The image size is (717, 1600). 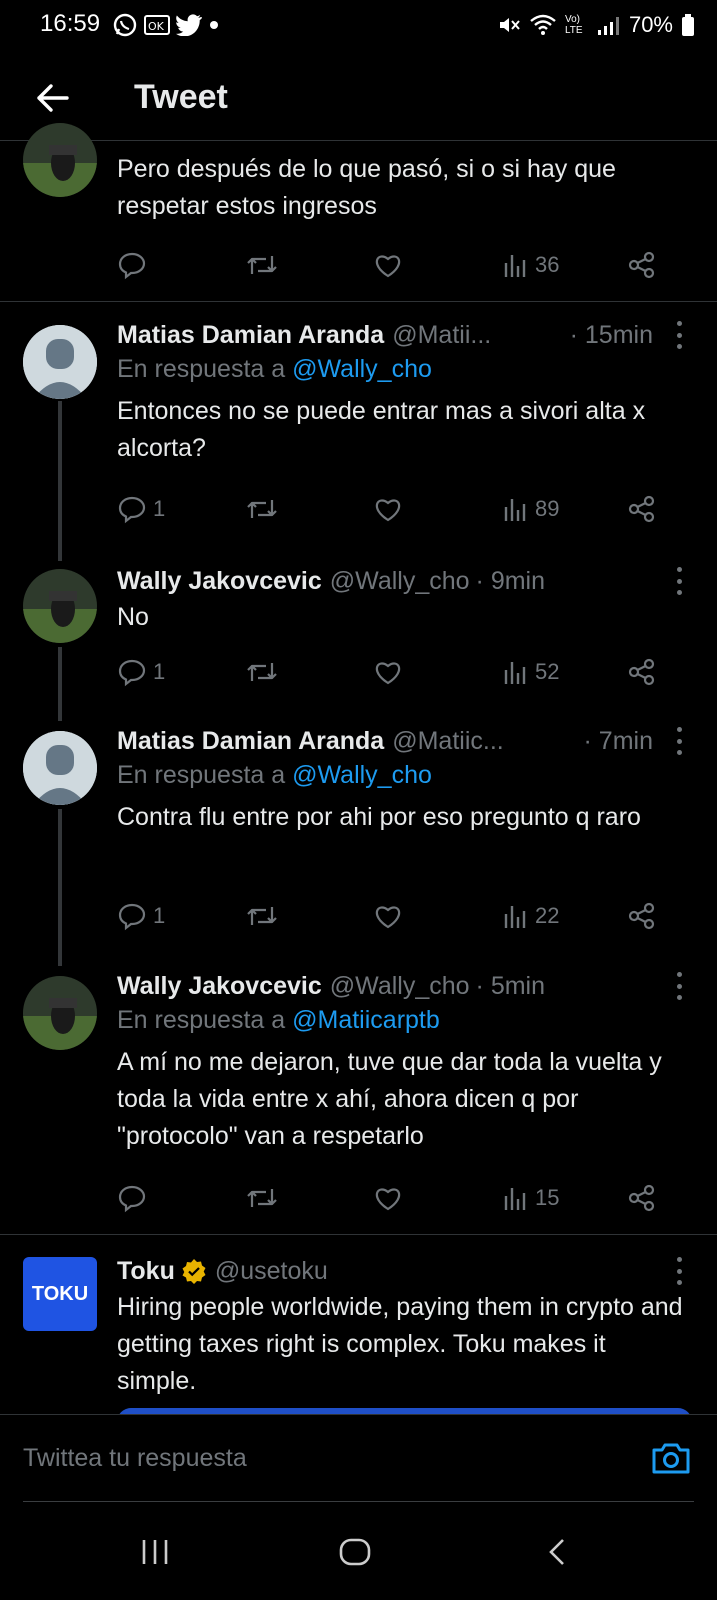 What do you see at coordinates (618, 740) in the screenshot?
I see `tweet-time: · 7min` at bounding box center [618, 740].